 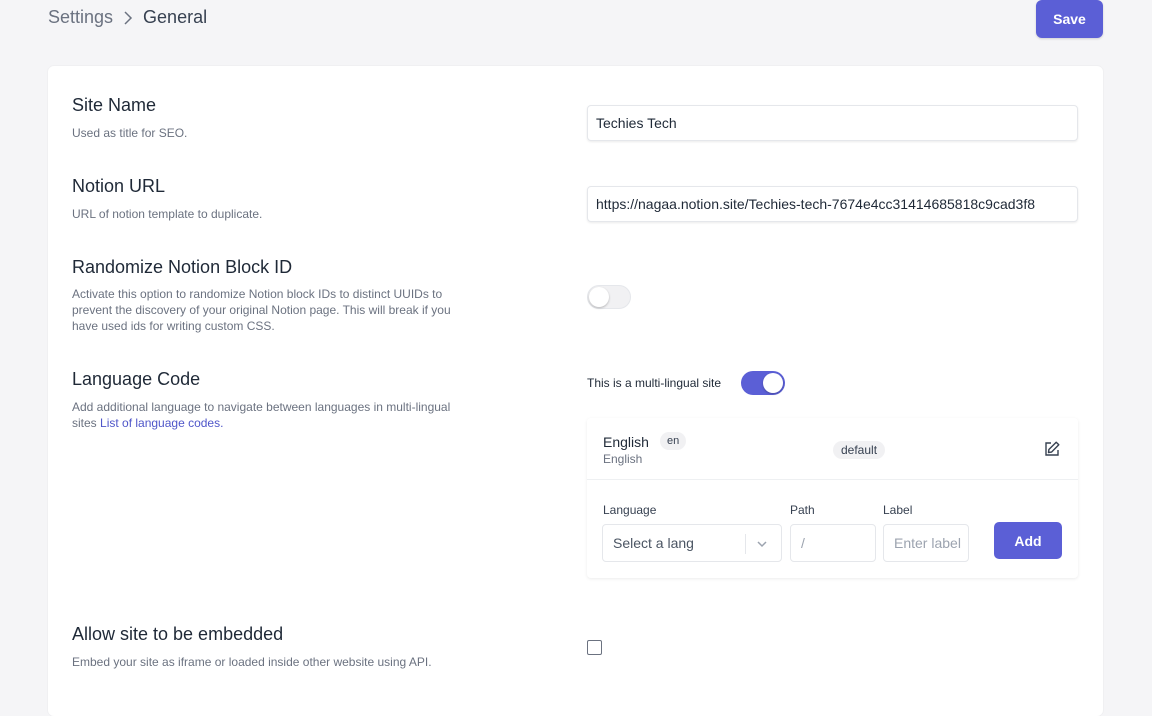 I want to click on site-name-title: Site Name, so click(x=114, y=105).